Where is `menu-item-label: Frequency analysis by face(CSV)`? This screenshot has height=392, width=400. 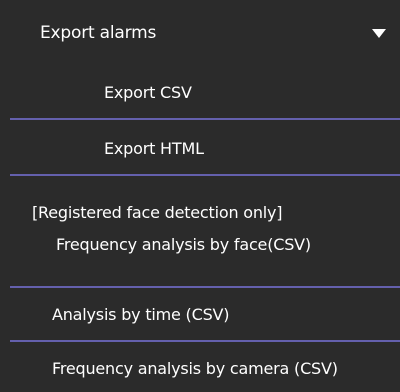 menu-item-label: Frequency analysis by face(CSV) is located at coordinates (183, 244).